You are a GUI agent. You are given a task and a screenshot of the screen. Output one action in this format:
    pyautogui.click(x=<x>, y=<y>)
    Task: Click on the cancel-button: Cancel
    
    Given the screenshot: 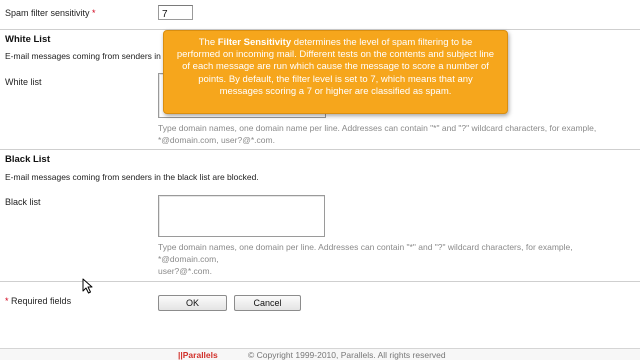 What is the action you would take?
    pyautogui.click(x=267, y=303)
    